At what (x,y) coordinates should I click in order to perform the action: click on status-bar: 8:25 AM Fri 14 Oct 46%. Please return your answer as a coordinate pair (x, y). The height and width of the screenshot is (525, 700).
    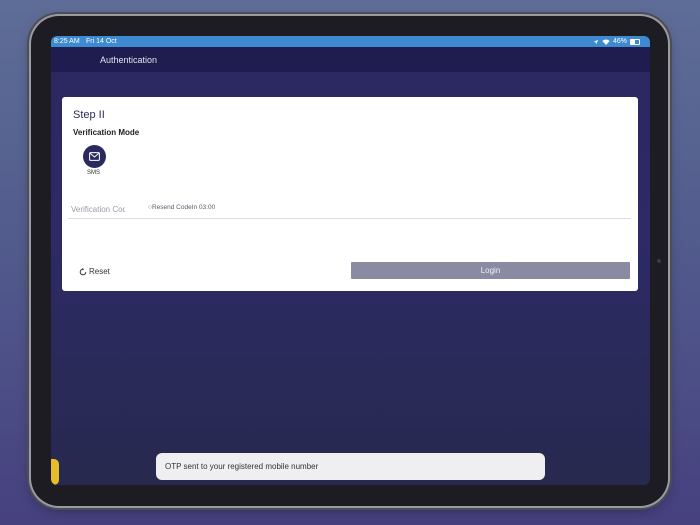
    Looking at the image, I should click on (350, 41).